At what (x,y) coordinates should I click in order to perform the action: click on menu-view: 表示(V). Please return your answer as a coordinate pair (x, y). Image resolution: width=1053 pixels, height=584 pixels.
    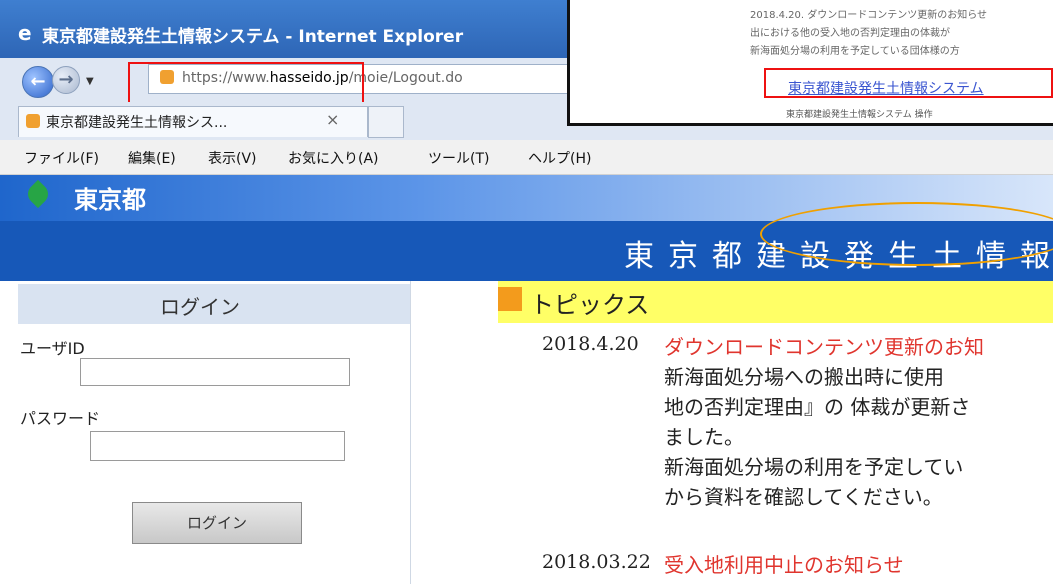
    Looking at the image, I should click on (232, 158).